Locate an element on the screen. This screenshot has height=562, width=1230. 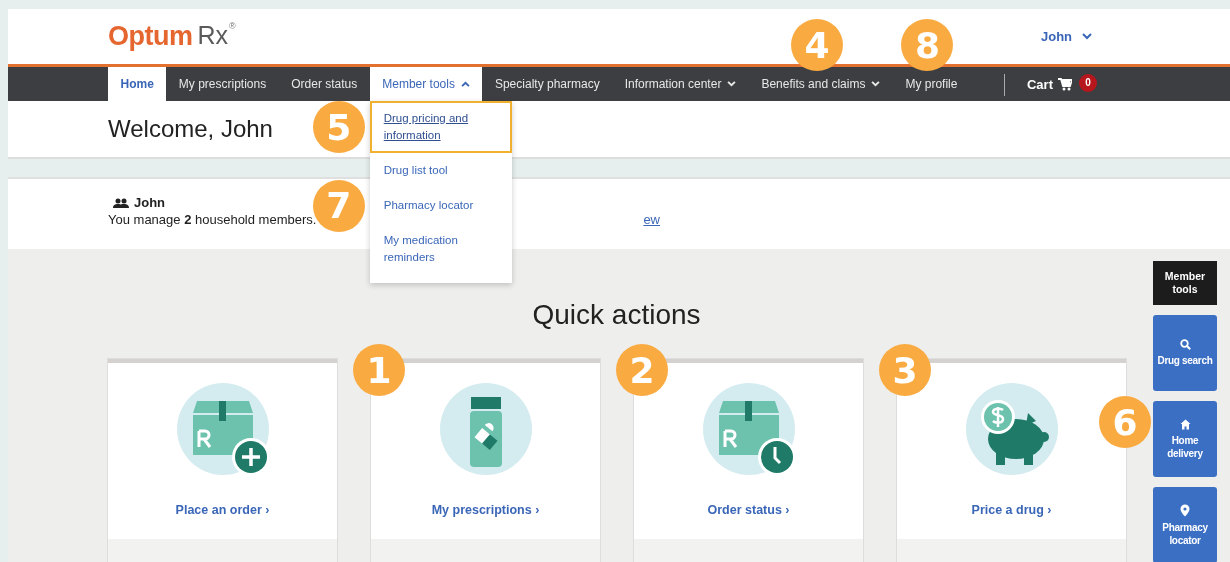
nav-tab: Order status is located at coordinates (324, 84).